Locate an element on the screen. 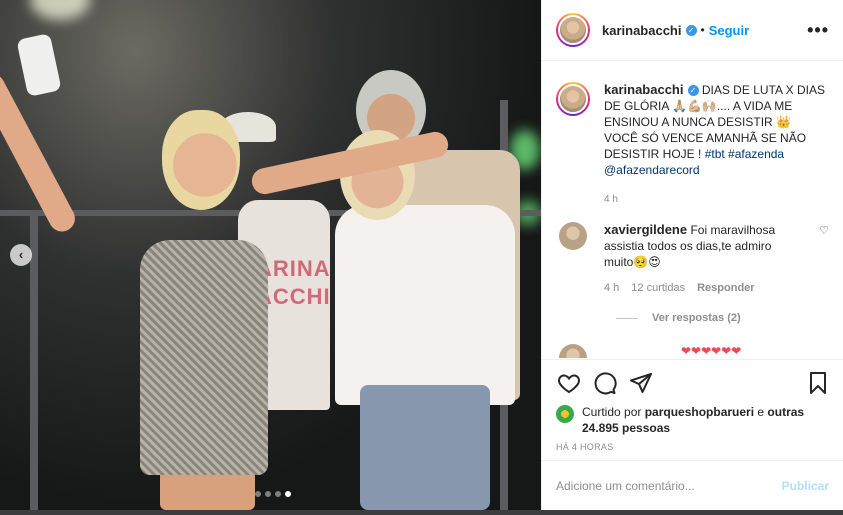  carousel-dot-active is located at coordinates (288, 494).